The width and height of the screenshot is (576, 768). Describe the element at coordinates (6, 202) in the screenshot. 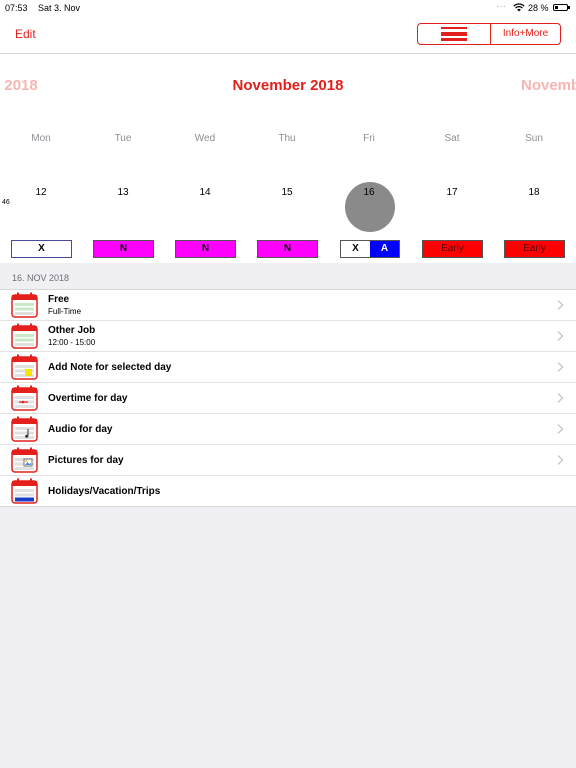

I see `week-number: 46` at that location.